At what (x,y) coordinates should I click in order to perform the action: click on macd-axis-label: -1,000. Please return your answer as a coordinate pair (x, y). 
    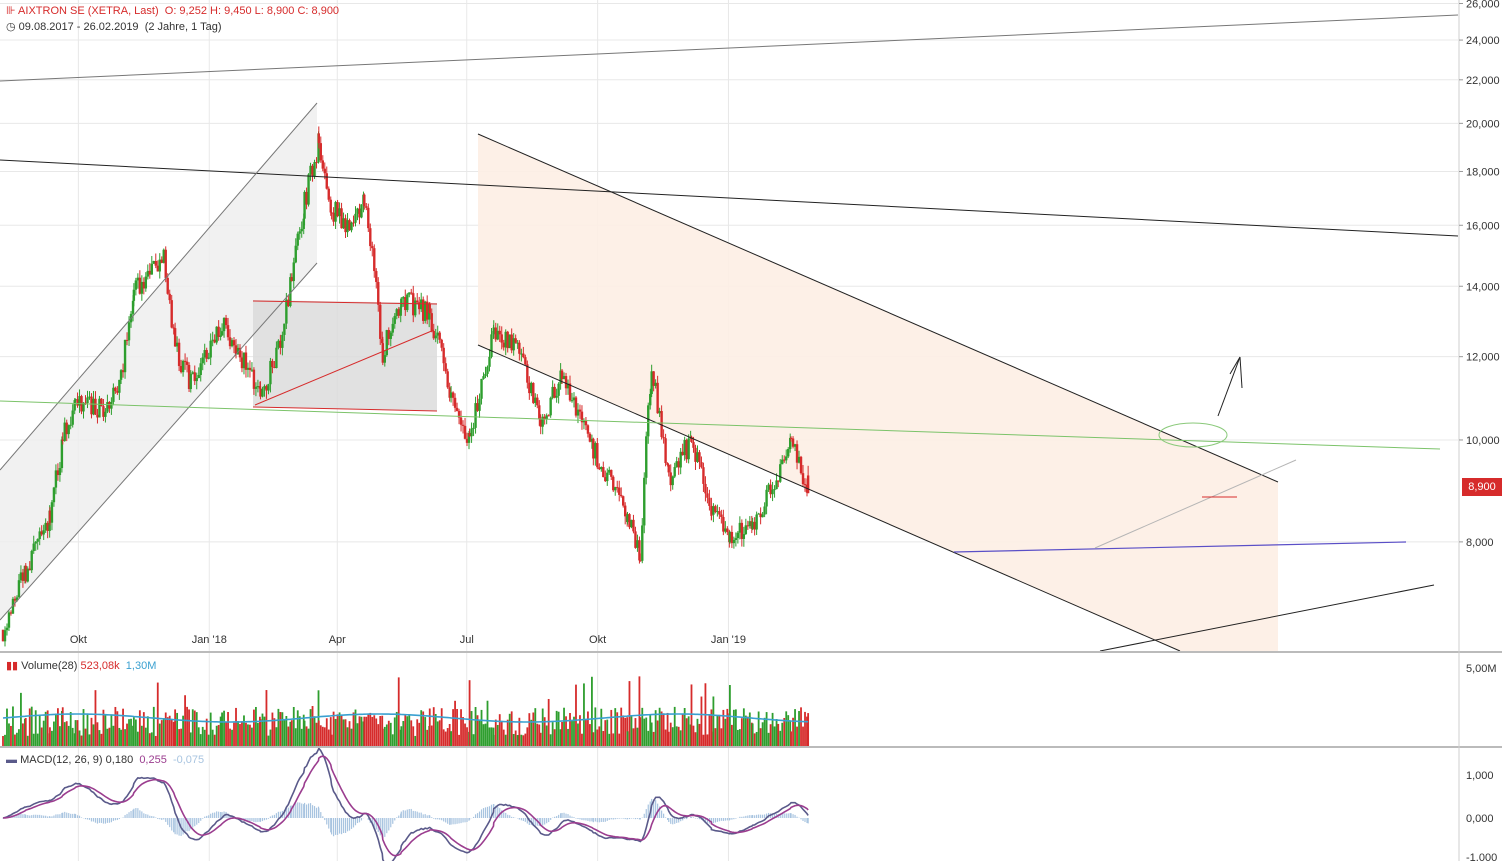
    Looking at the image, I should click on (1481, 856).